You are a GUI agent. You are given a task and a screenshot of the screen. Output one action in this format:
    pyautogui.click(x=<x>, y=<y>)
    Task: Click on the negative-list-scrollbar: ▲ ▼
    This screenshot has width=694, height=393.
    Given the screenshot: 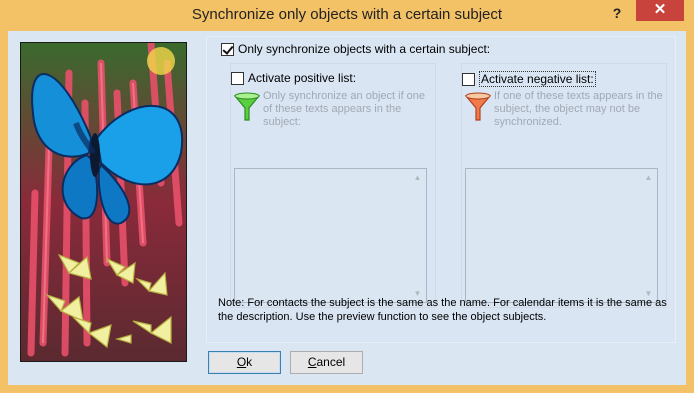 What is the action you would take?
    pyautogui.click(x=648, y=235)
    